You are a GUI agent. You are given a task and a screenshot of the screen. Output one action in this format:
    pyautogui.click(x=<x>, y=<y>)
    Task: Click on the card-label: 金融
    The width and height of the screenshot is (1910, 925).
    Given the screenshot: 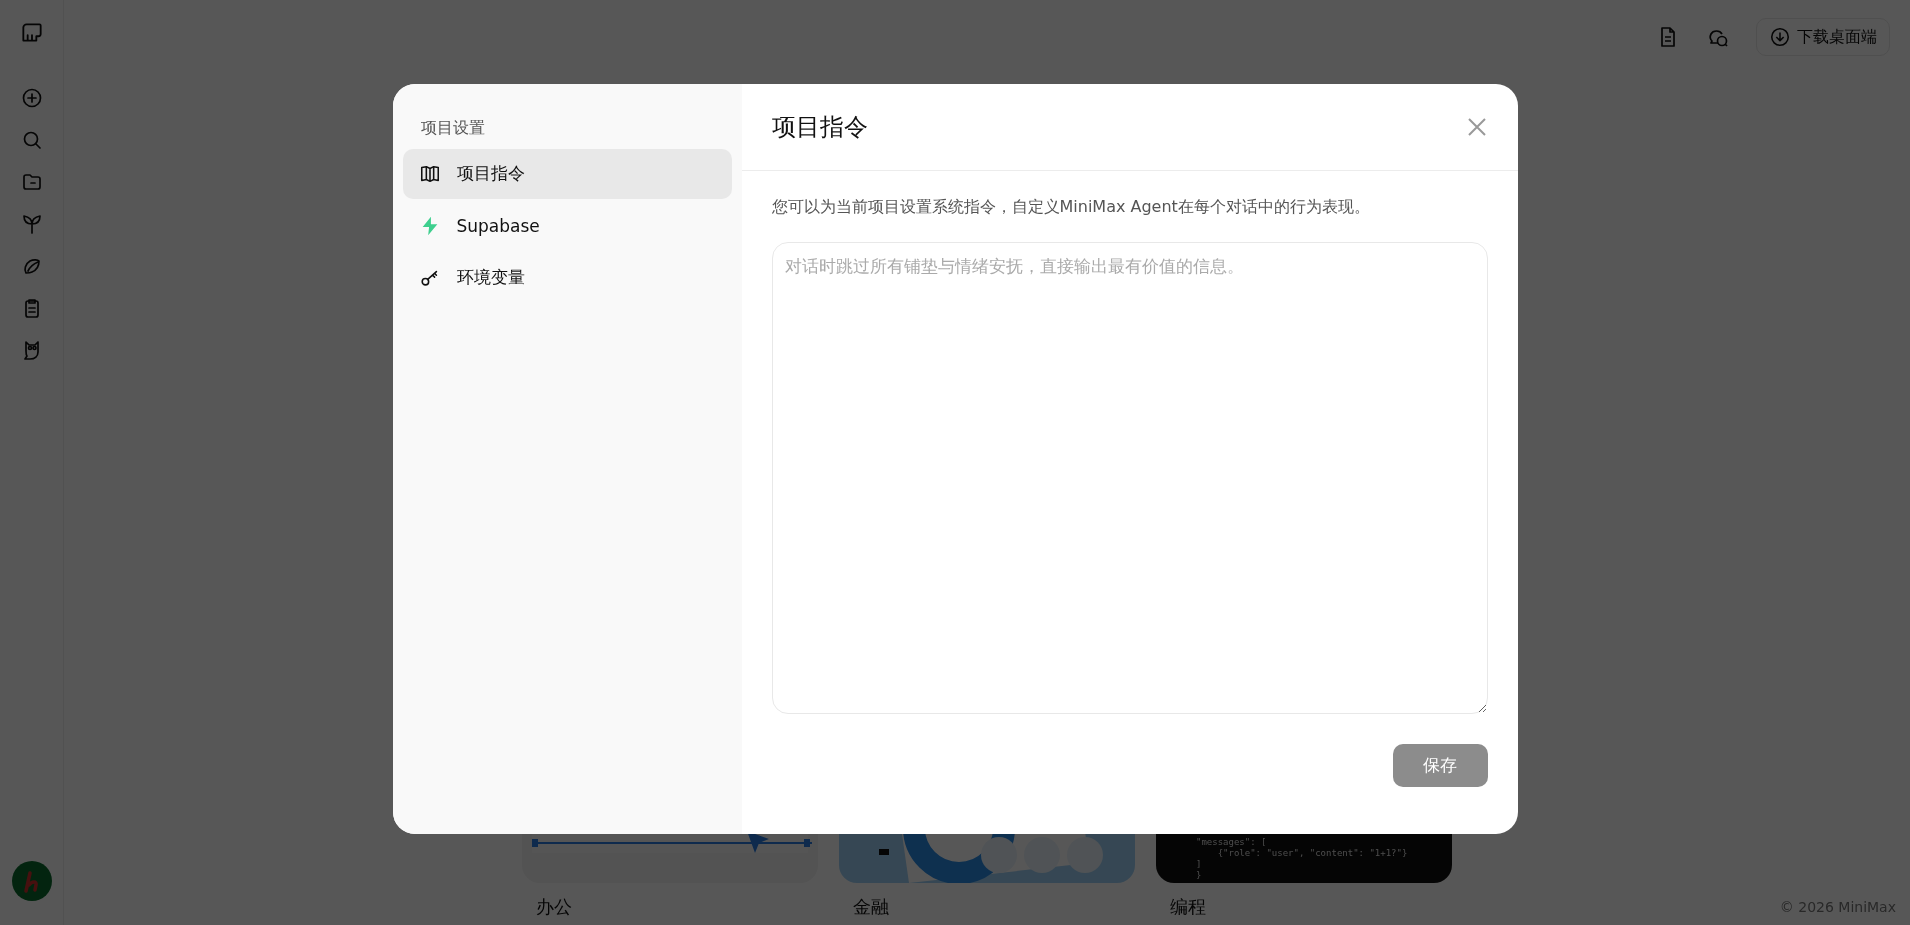 What is the action you would take?
    pyautogui.click(x=987, y=901)
    